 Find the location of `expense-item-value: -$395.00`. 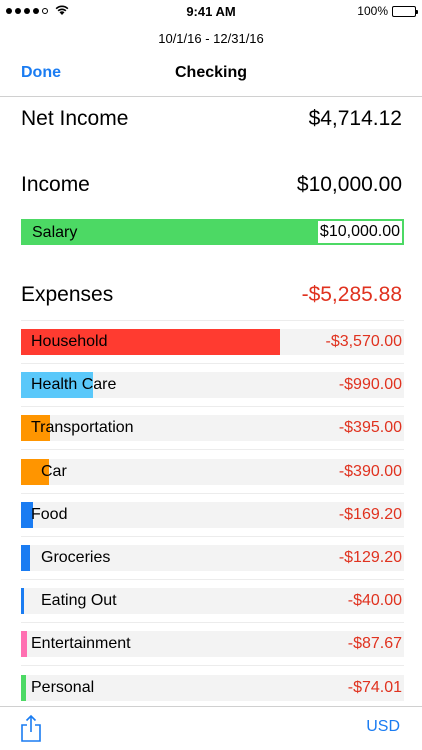

expense-item-value: -$395.00 is located at coordinates (370, 427).